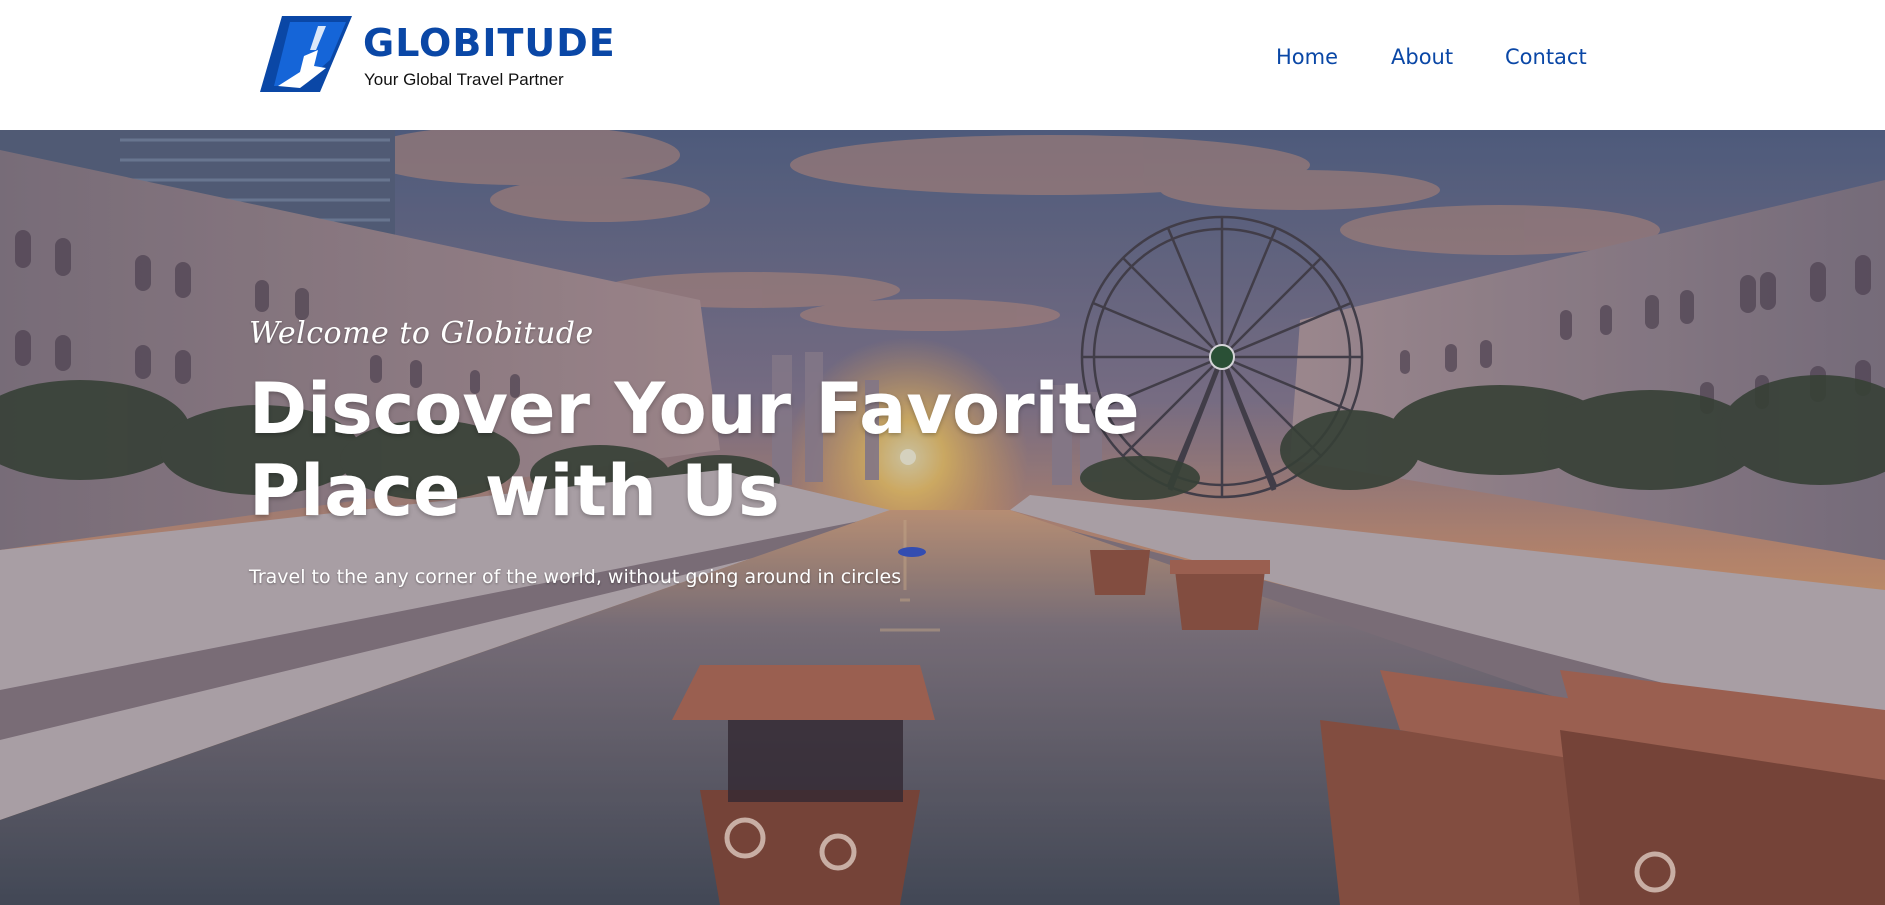 The width and height of the screenshot is (1885, 905). I want to click on hero-title-line-1: Discover Your Favorite, so click(694, 409).